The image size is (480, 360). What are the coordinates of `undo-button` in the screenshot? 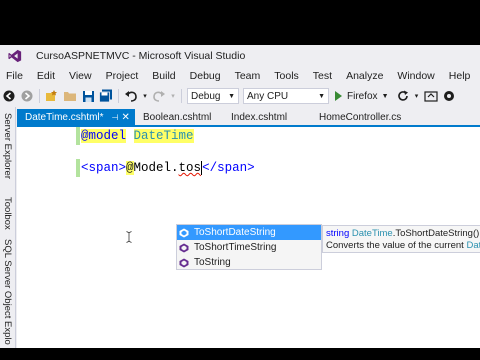 It's located at (131, 96).